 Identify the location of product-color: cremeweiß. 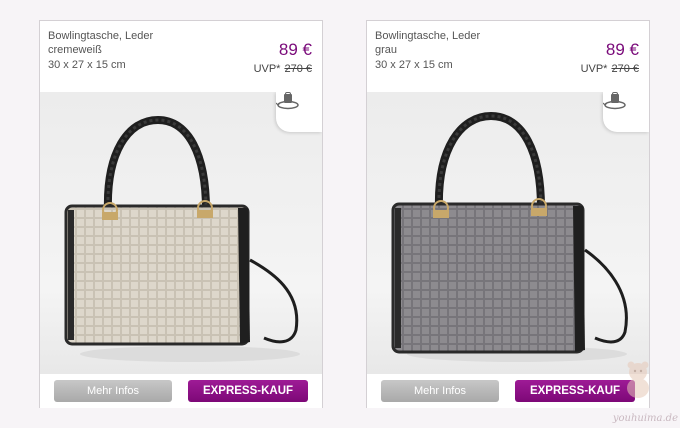
(75, 50).